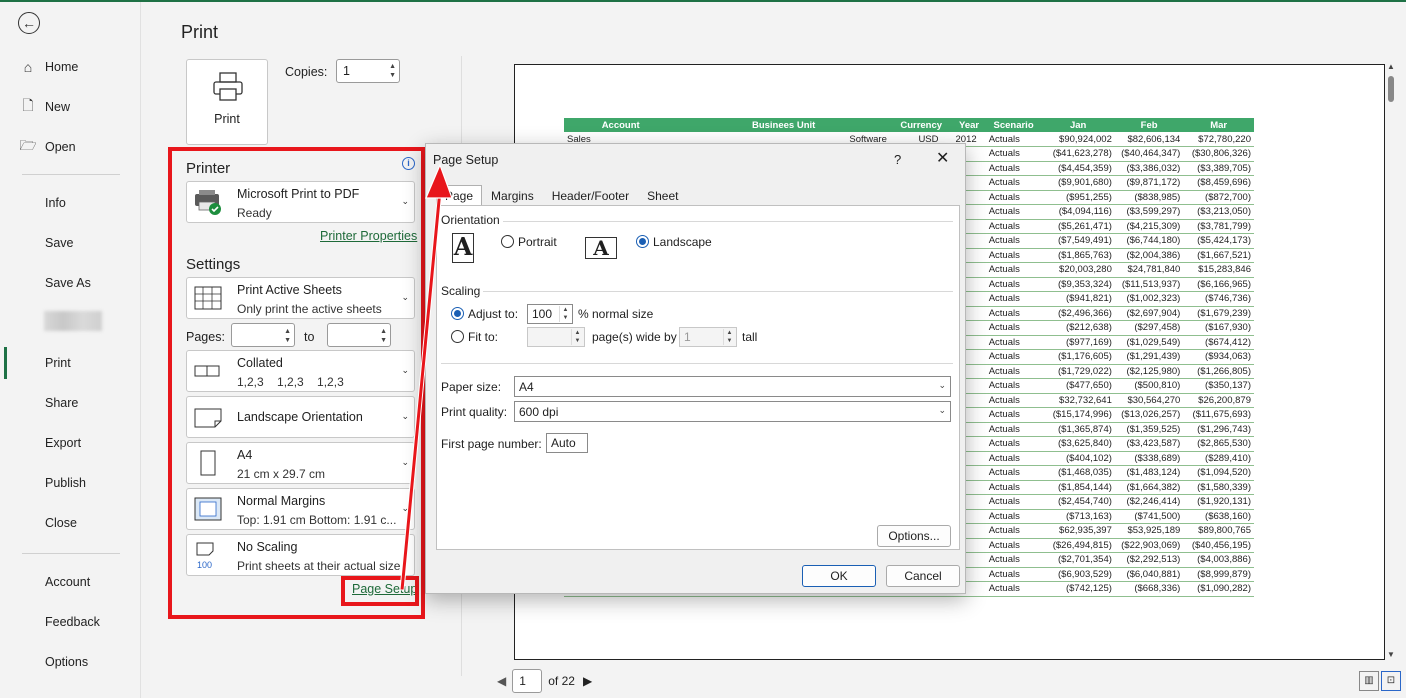 The width and height of the screenshot is (1406, 698). I want to click on new-document-icon: 🗋, so click(28, 105).